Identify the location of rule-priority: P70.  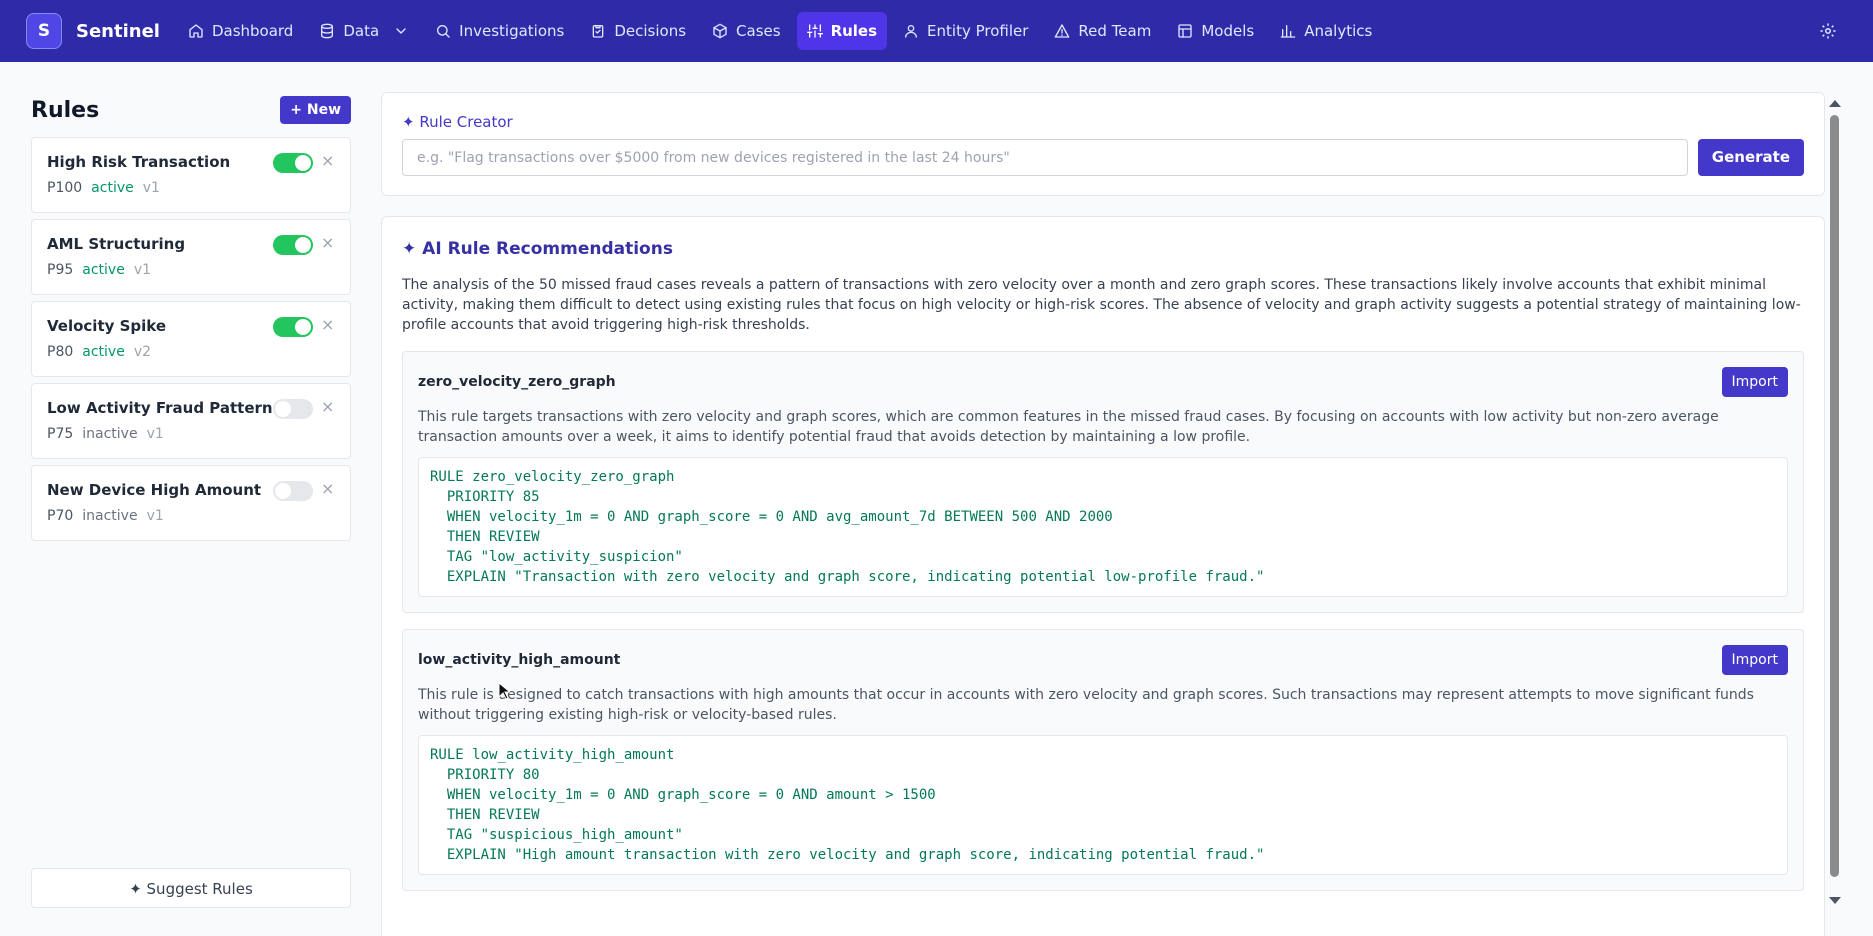
(60, 516).